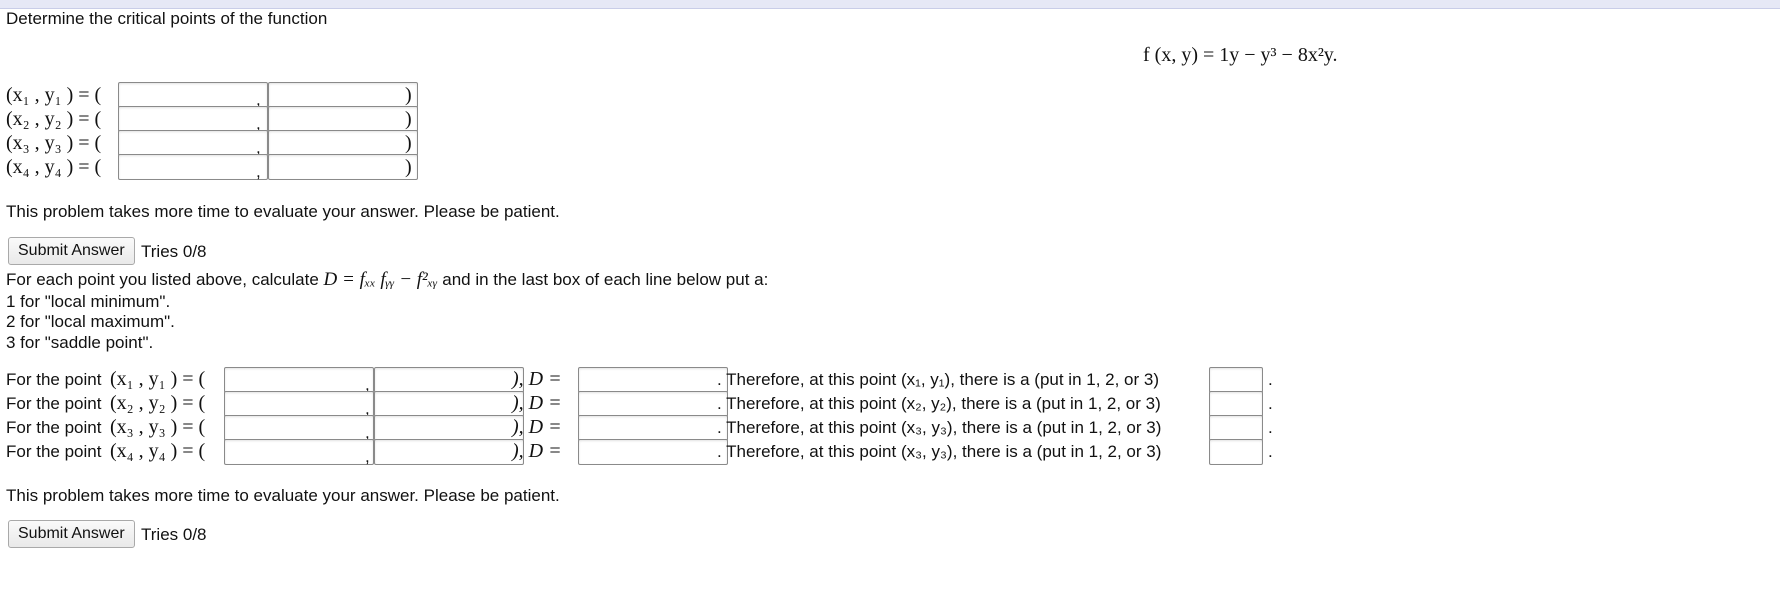 This screenshot has height=604, width=1780. Describe the element at coordinates (299, 452) in the screenshot. I see `row-4-x-input` at that location.